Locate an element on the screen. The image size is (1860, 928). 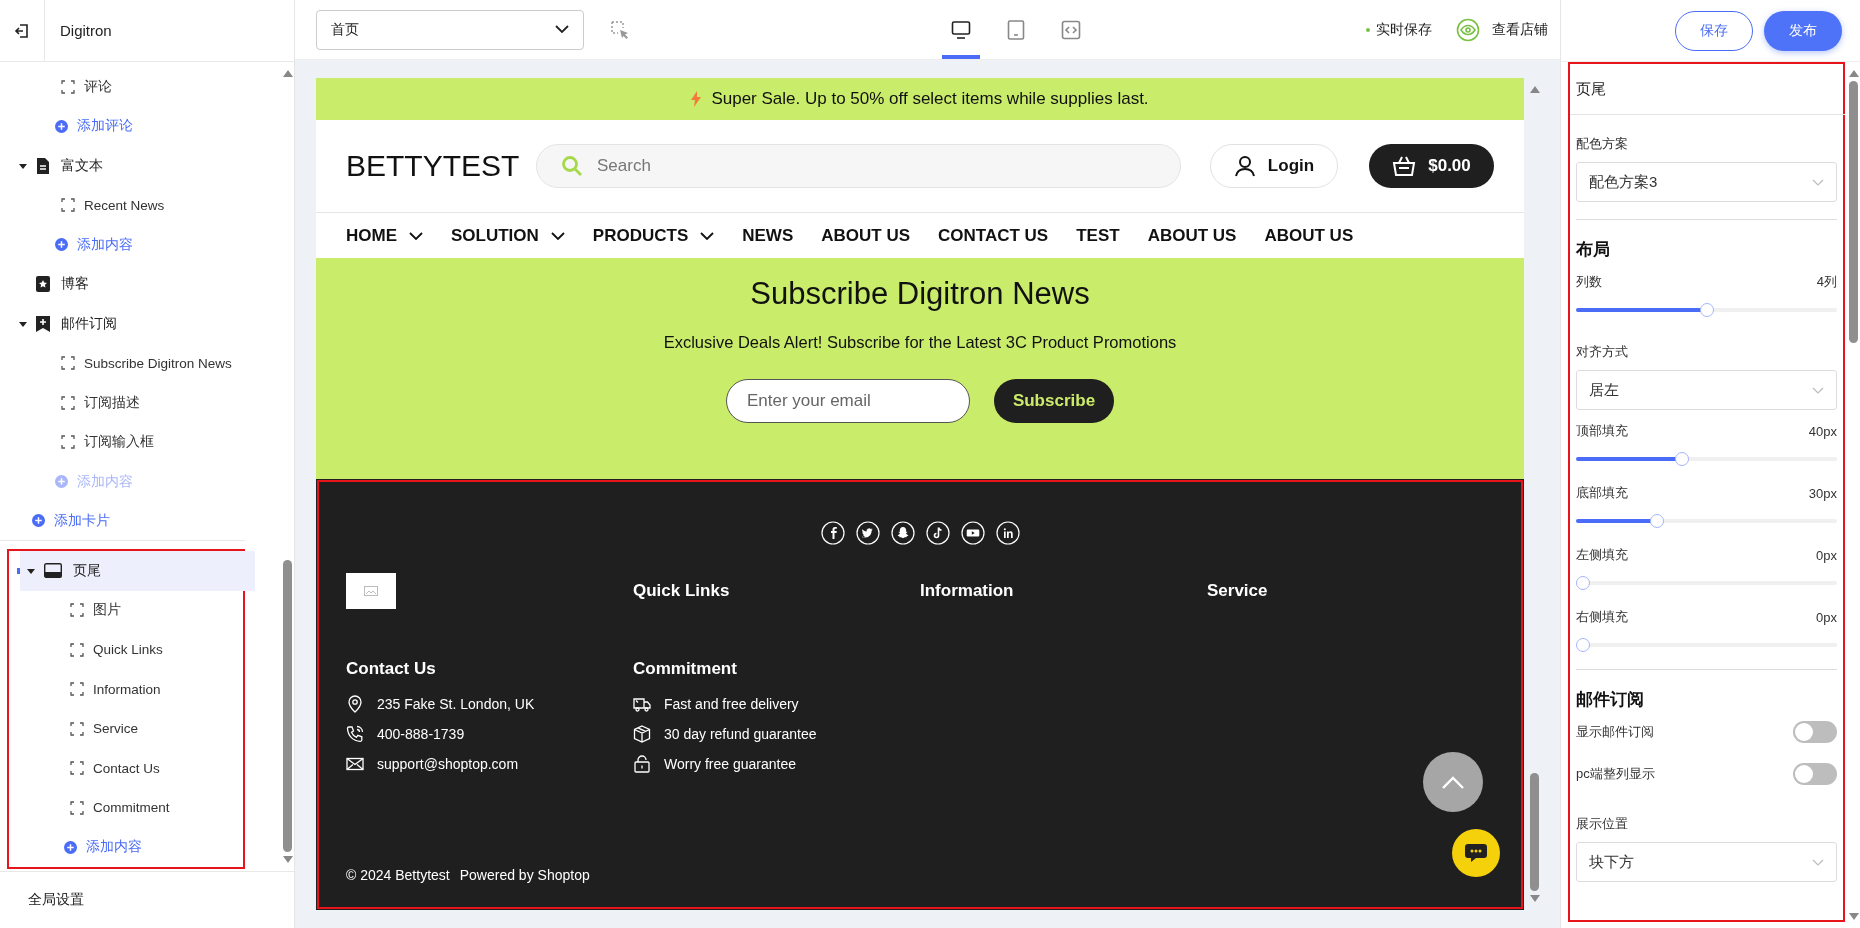
nav-link: NEWS is located at coordinates (768, 235).